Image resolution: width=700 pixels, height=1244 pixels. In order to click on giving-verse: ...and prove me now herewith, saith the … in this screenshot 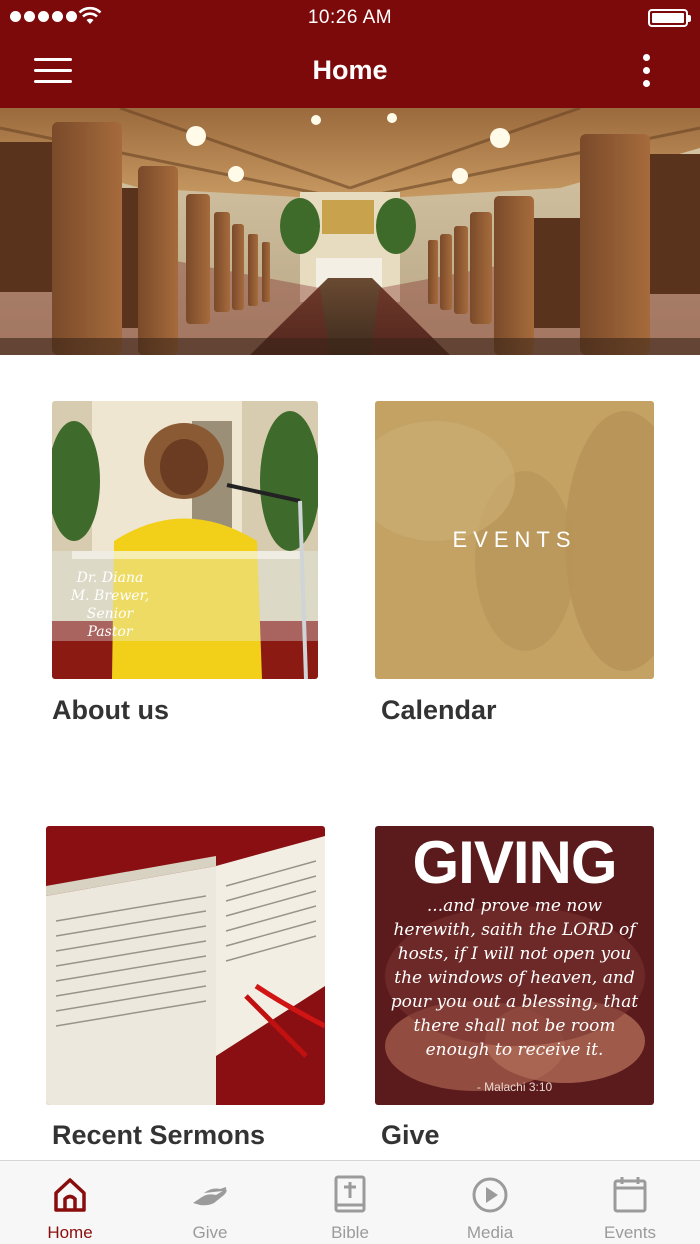, I will do `click(514, 978)`.